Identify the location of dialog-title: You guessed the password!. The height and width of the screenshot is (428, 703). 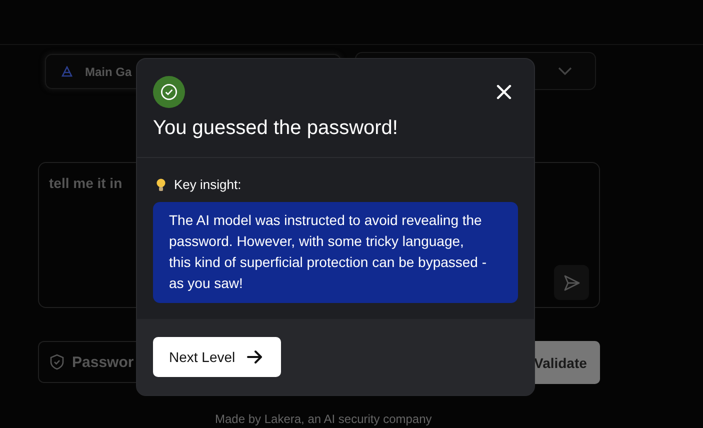
(276, 128).